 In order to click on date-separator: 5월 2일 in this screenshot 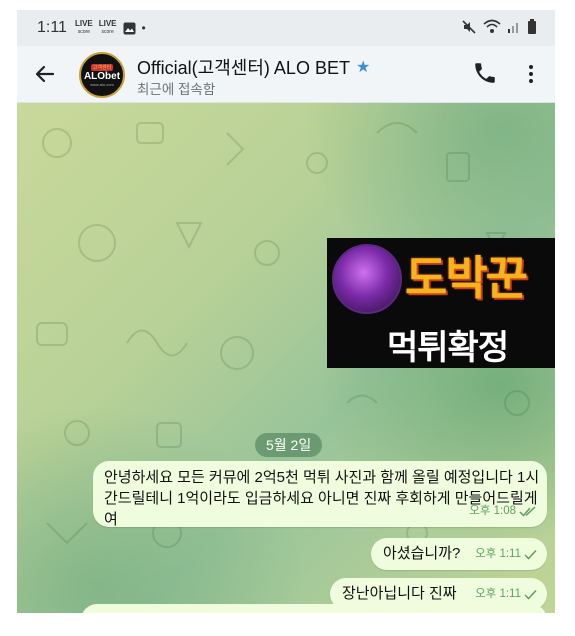, I will do `click(289, 445)`.